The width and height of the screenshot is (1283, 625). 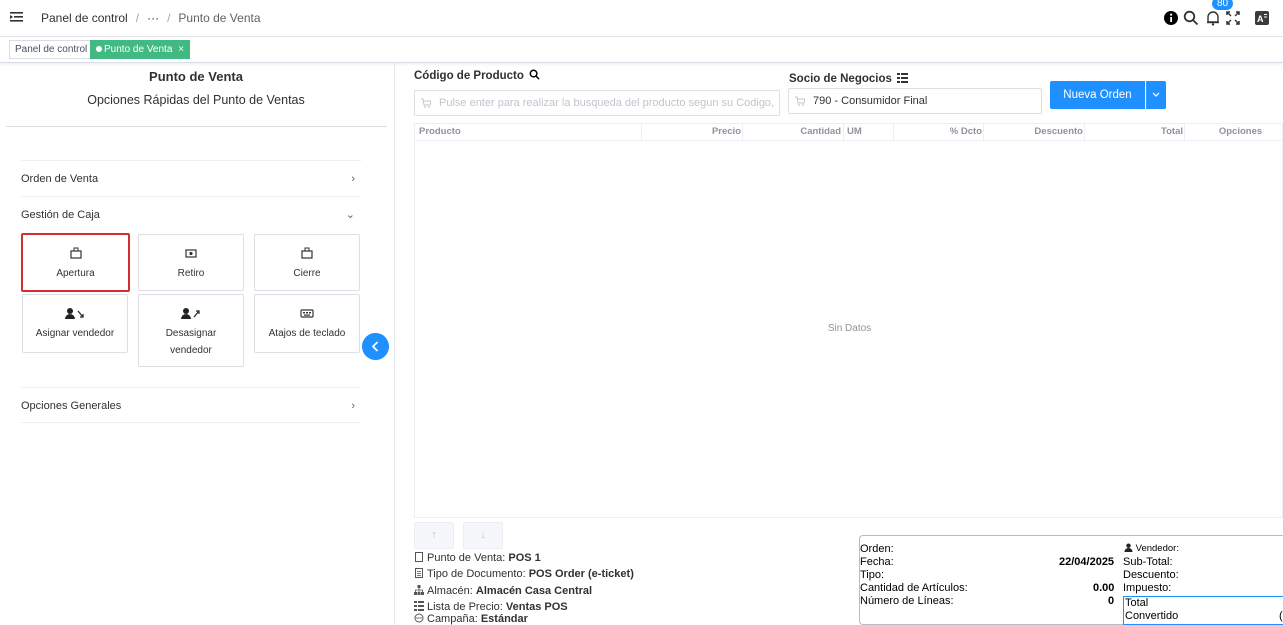 I want to click on asignar-vendedor-button: Asignar vendedor, so click(x=75, y=323).